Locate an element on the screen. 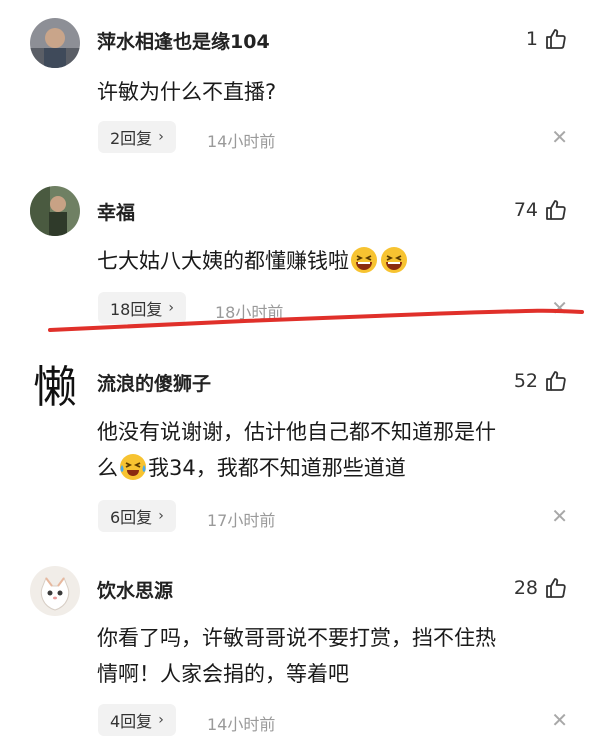  replies-count: 18回复 is located at coordinates (136, 309).